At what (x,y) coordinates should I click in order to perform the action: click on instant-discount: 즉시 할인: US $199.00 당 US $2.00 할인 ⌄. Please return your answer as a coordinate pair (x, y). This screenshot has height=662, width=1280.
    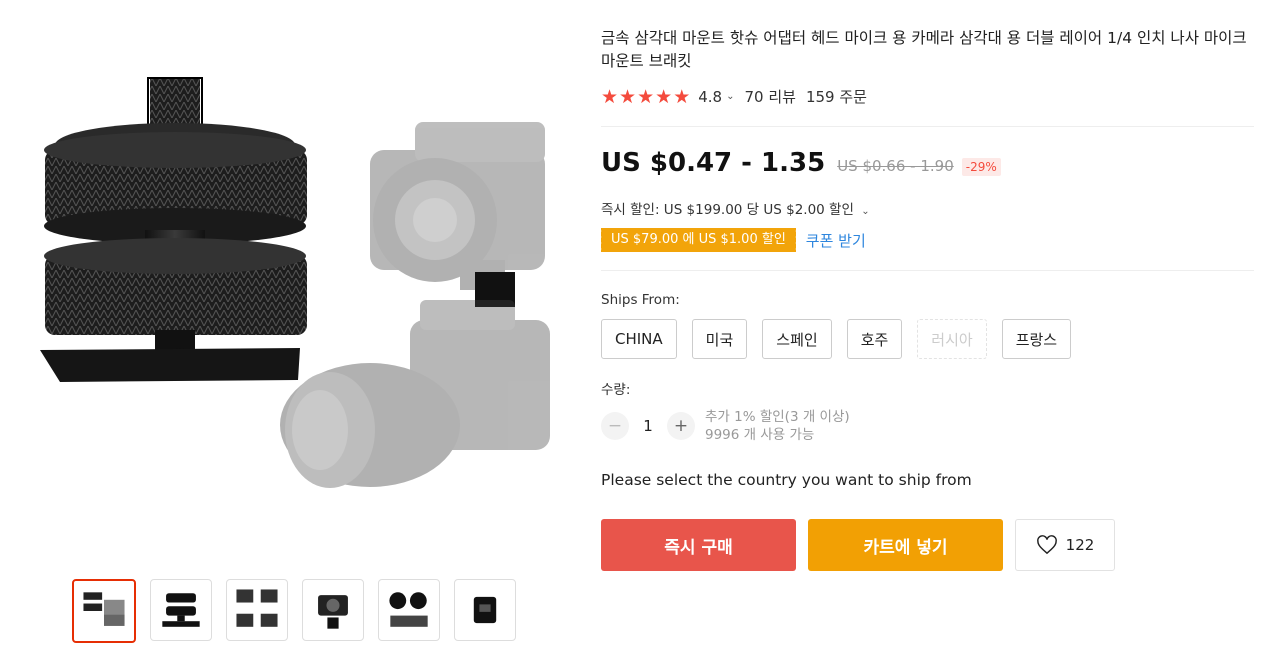
    Looking at the image, I should click on (740, 208).